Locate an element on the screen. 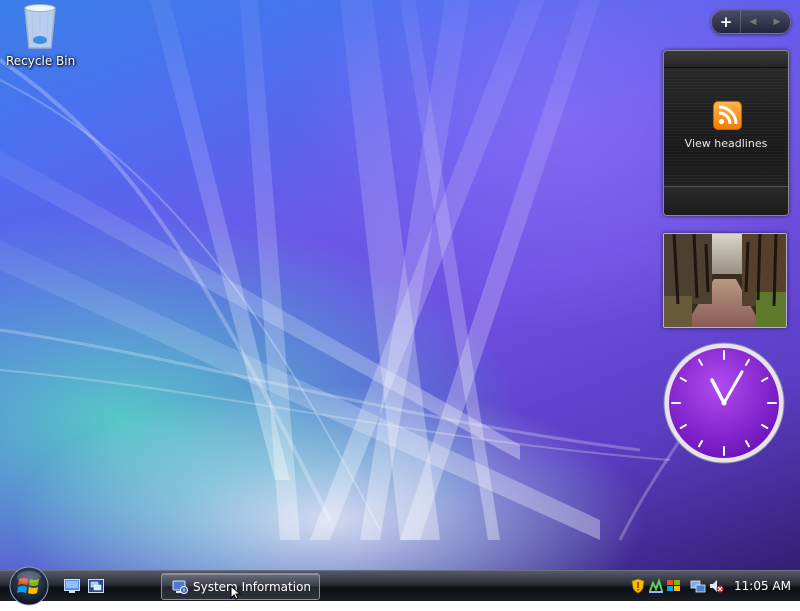 The height and width of the screenshot is (611, 800). recycle-bin-icon is located at coordinates (40, 26).